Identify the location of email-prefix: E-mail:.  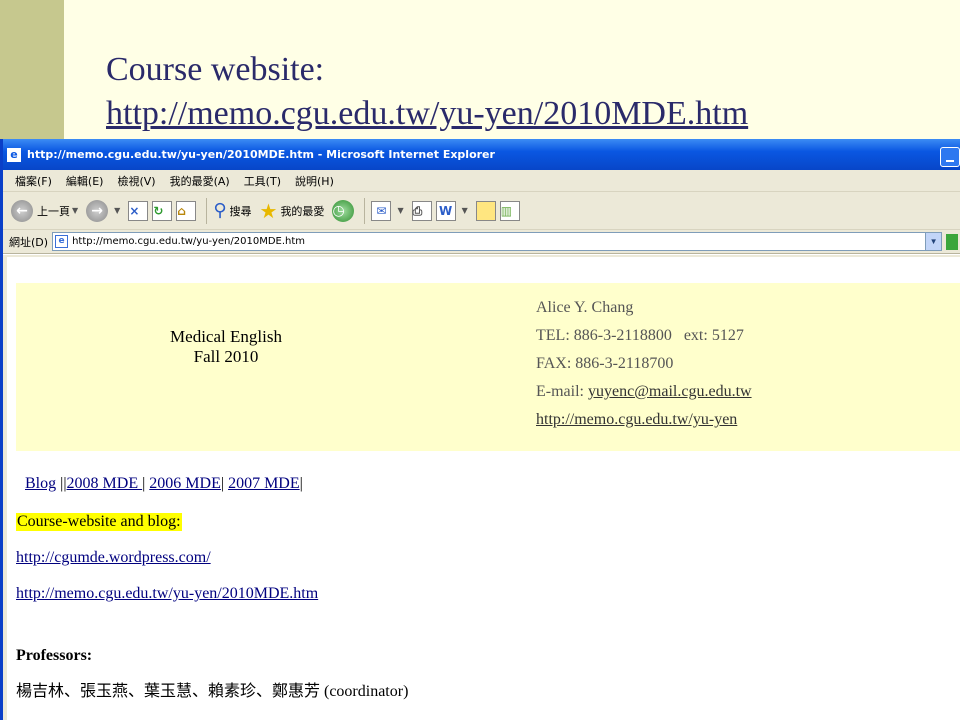
(562, 391).